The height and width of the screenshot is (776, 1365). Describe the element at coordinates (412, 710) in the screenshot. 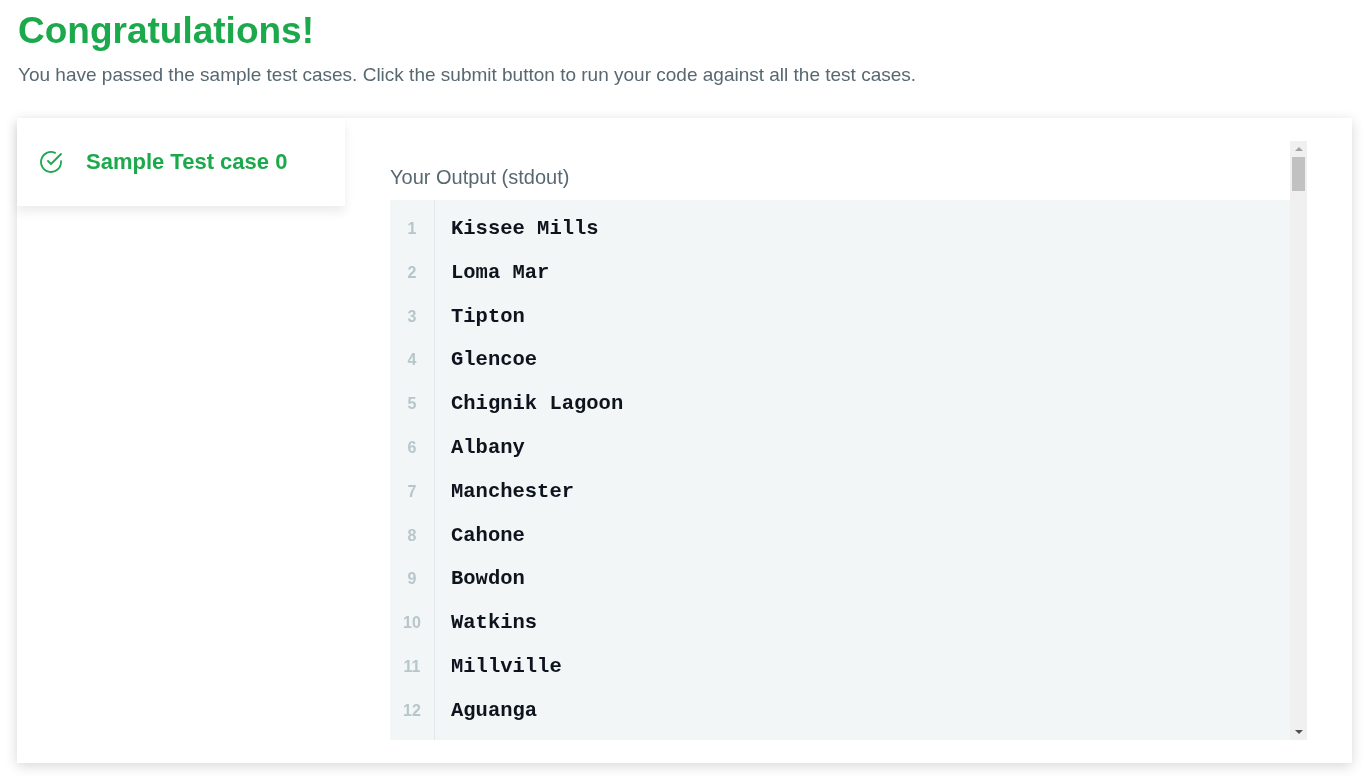

I see `line-number: 12` at that location.